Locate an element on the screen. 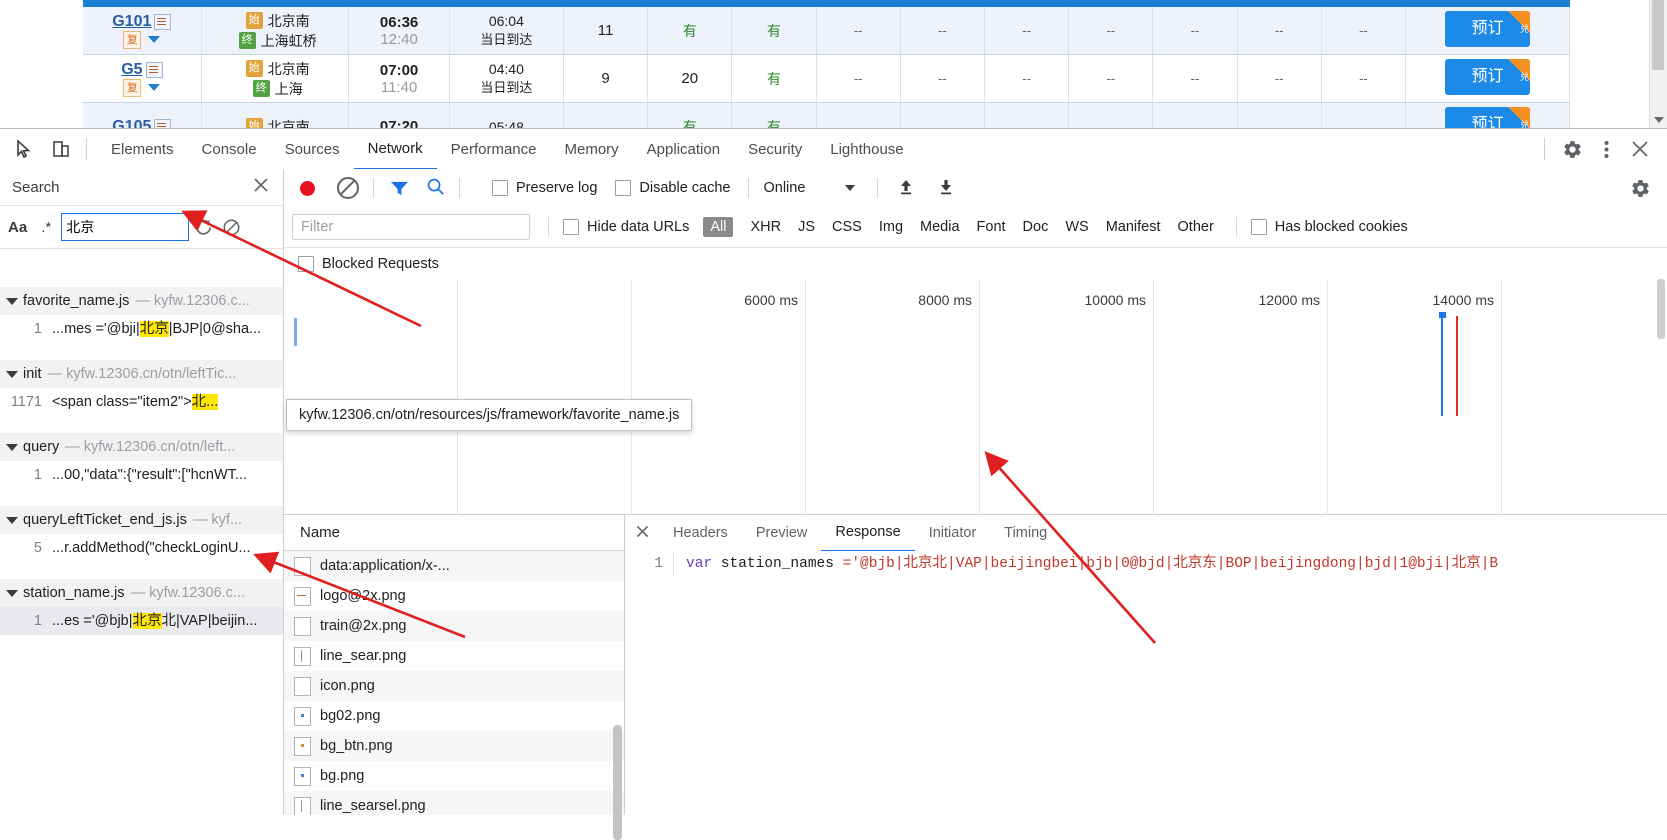 Image resolution: width=1667 pixels, height=840 pixels. filter-type-media: Media is located at coordinates (940, 227).